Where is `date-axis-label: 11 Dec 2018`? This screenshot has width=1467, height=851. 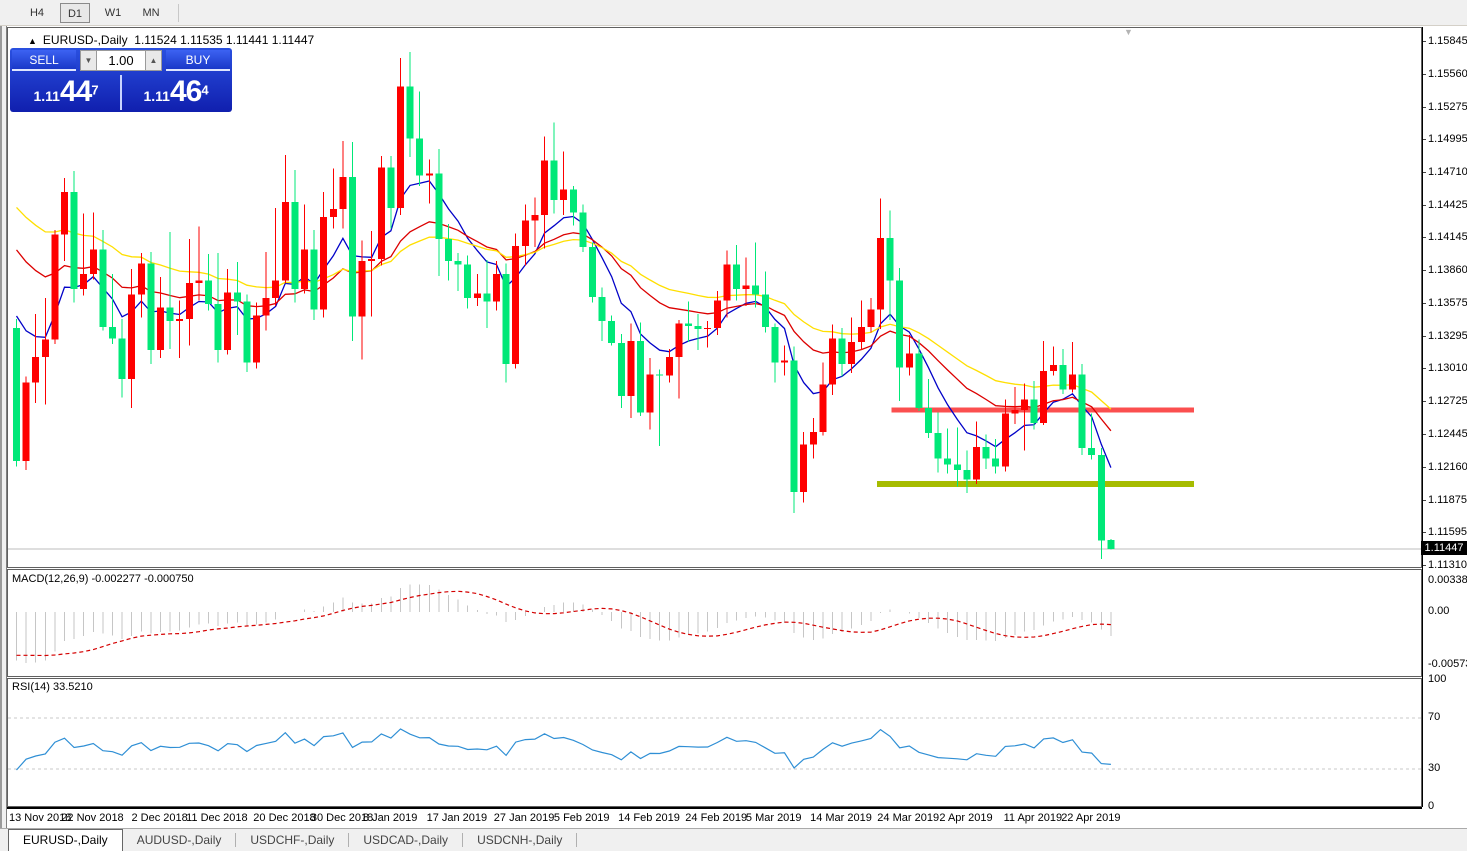
date-axis-label: 11 Dec 2018 is located at coordinates (217, 818).